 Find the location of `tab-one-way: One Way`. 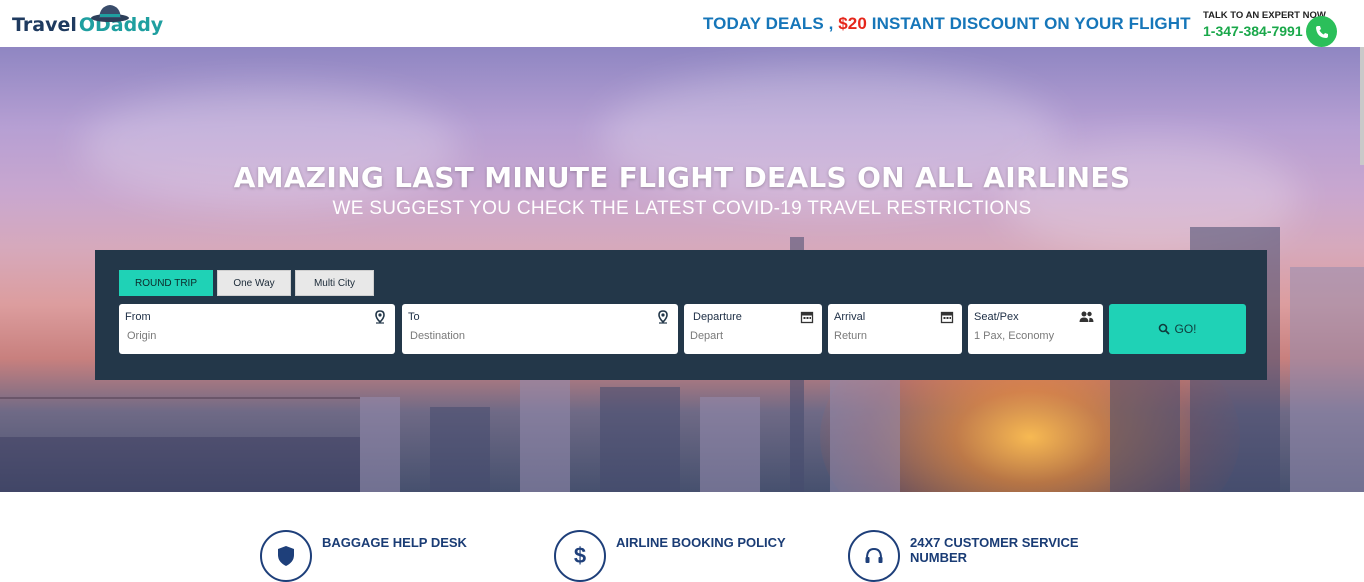

tab-one-way: One Way is located at coordinates (254, 283).